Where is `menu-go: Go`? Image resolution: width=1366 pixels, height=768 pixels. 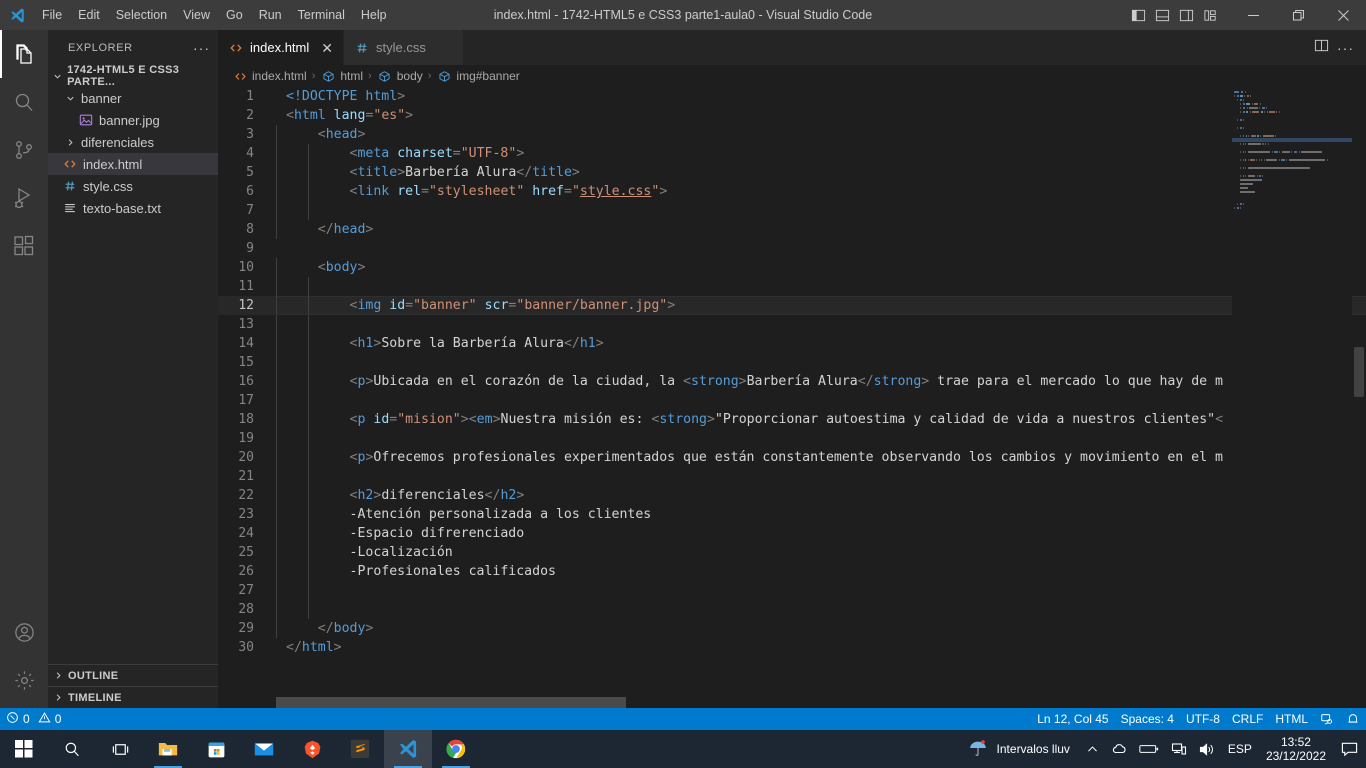 menu-go: Go is located at coordinates (234, 15).